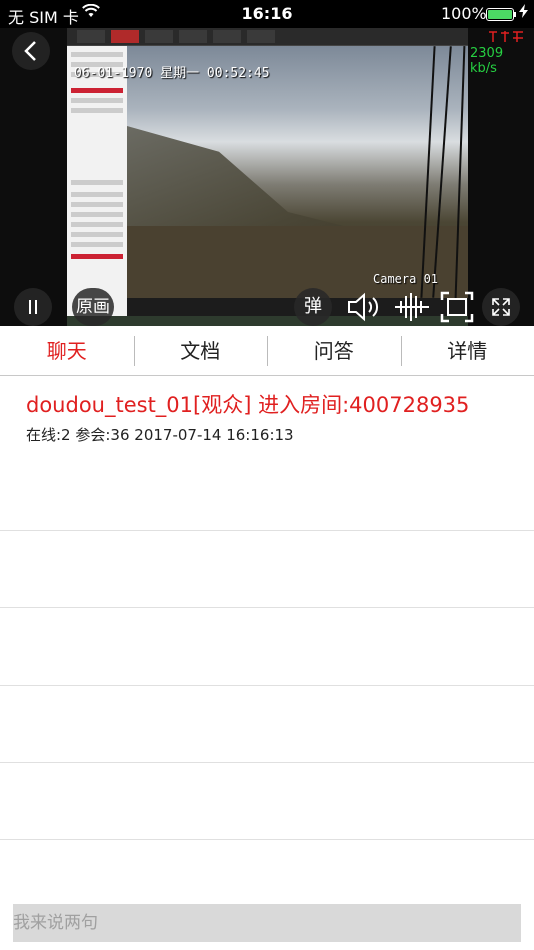 The width and height of the screenshot is (534, 950). What do you see at coordinates (267, 14) in the screenshot?
I see `status-bar: 无 SIM 卡 16:16 100%` at bounding box center [267, 14].